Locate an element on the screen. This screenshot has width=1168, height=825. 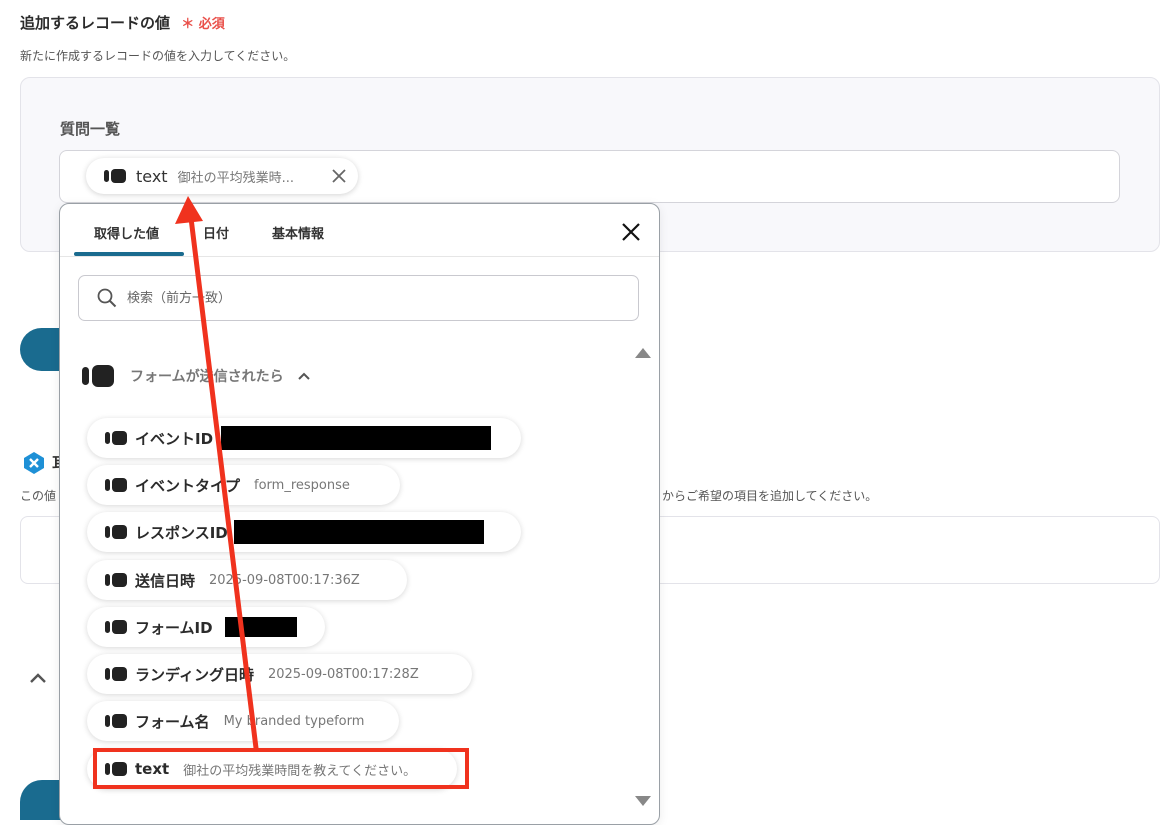
search-field is located at coordinates (358, 298).